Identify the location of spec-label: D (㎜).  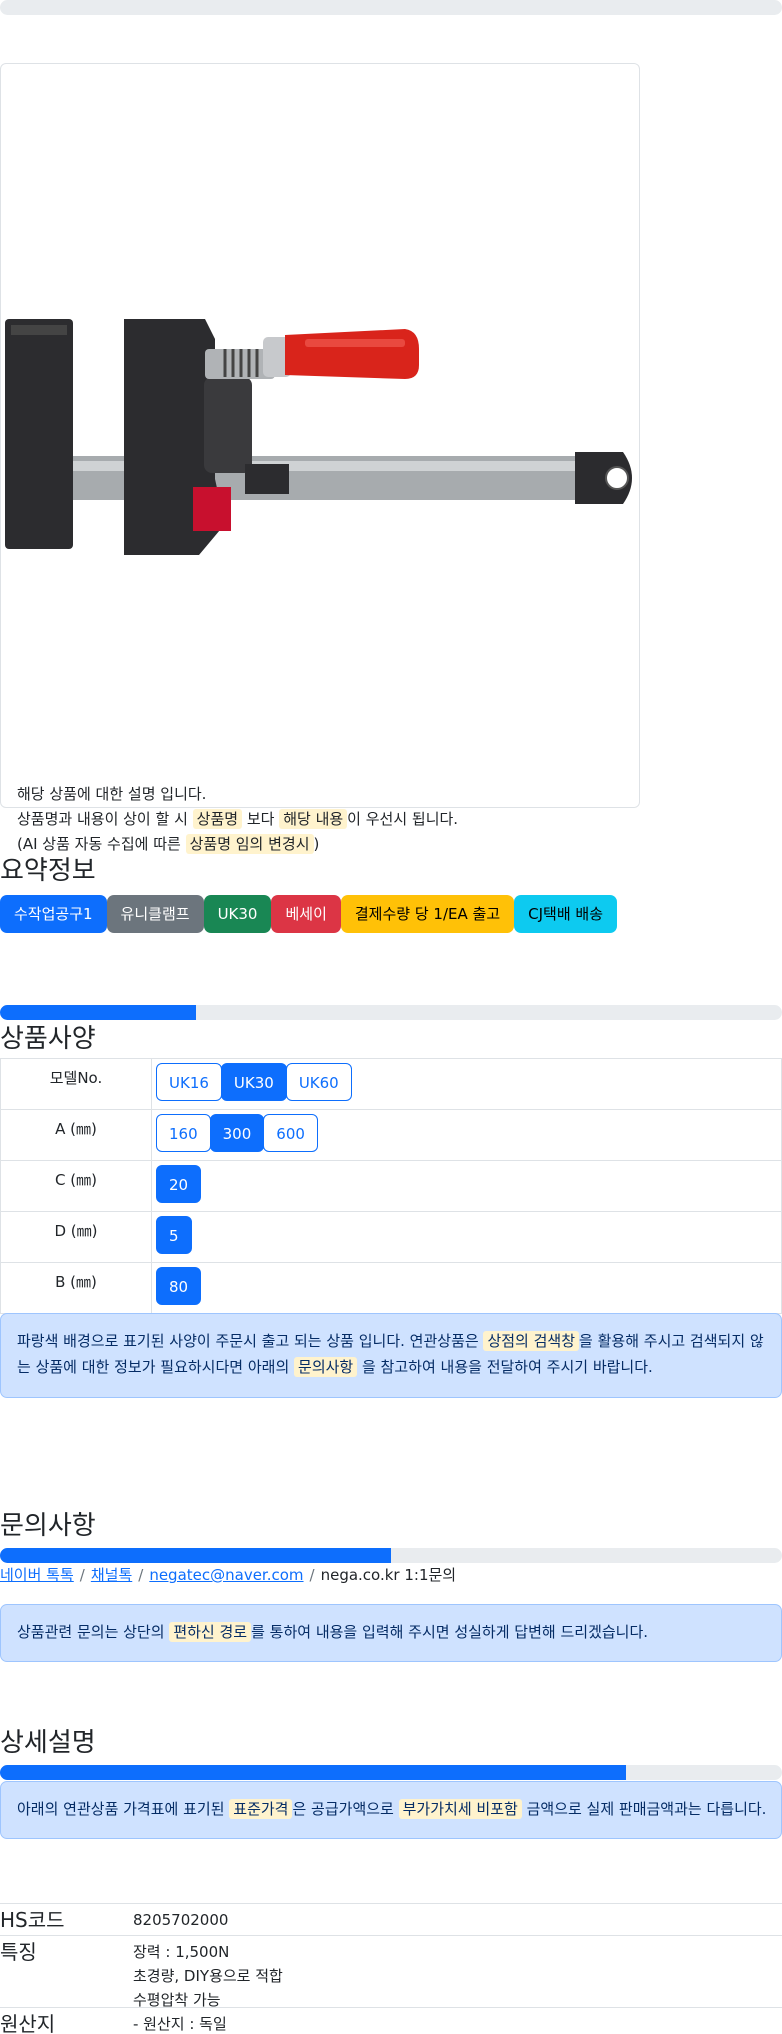
(76, 1237).